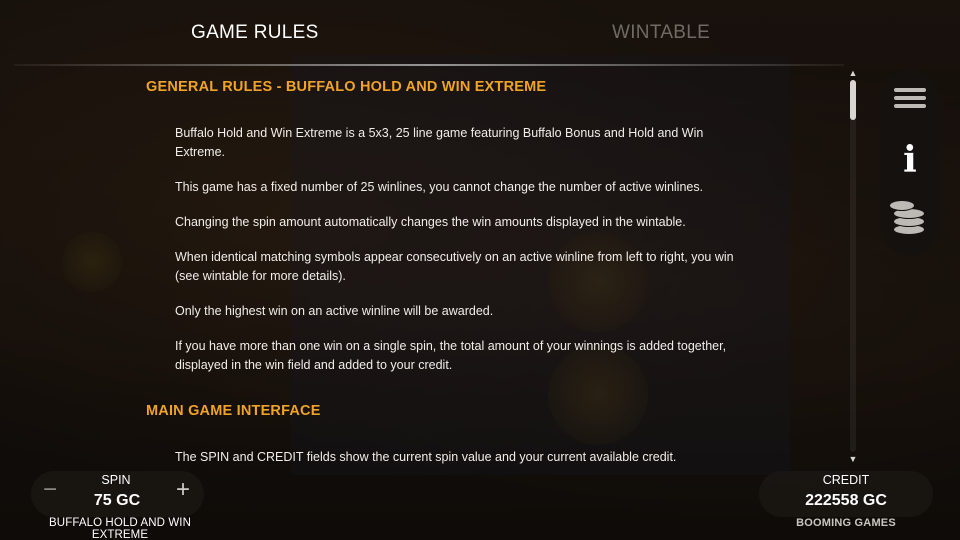 The width and height of the screenshot is (960, 540). What do you see at coordinates (116, 480) in the screenshot?
I see `spin-label: SPIN` at bounding box center [116, 480].